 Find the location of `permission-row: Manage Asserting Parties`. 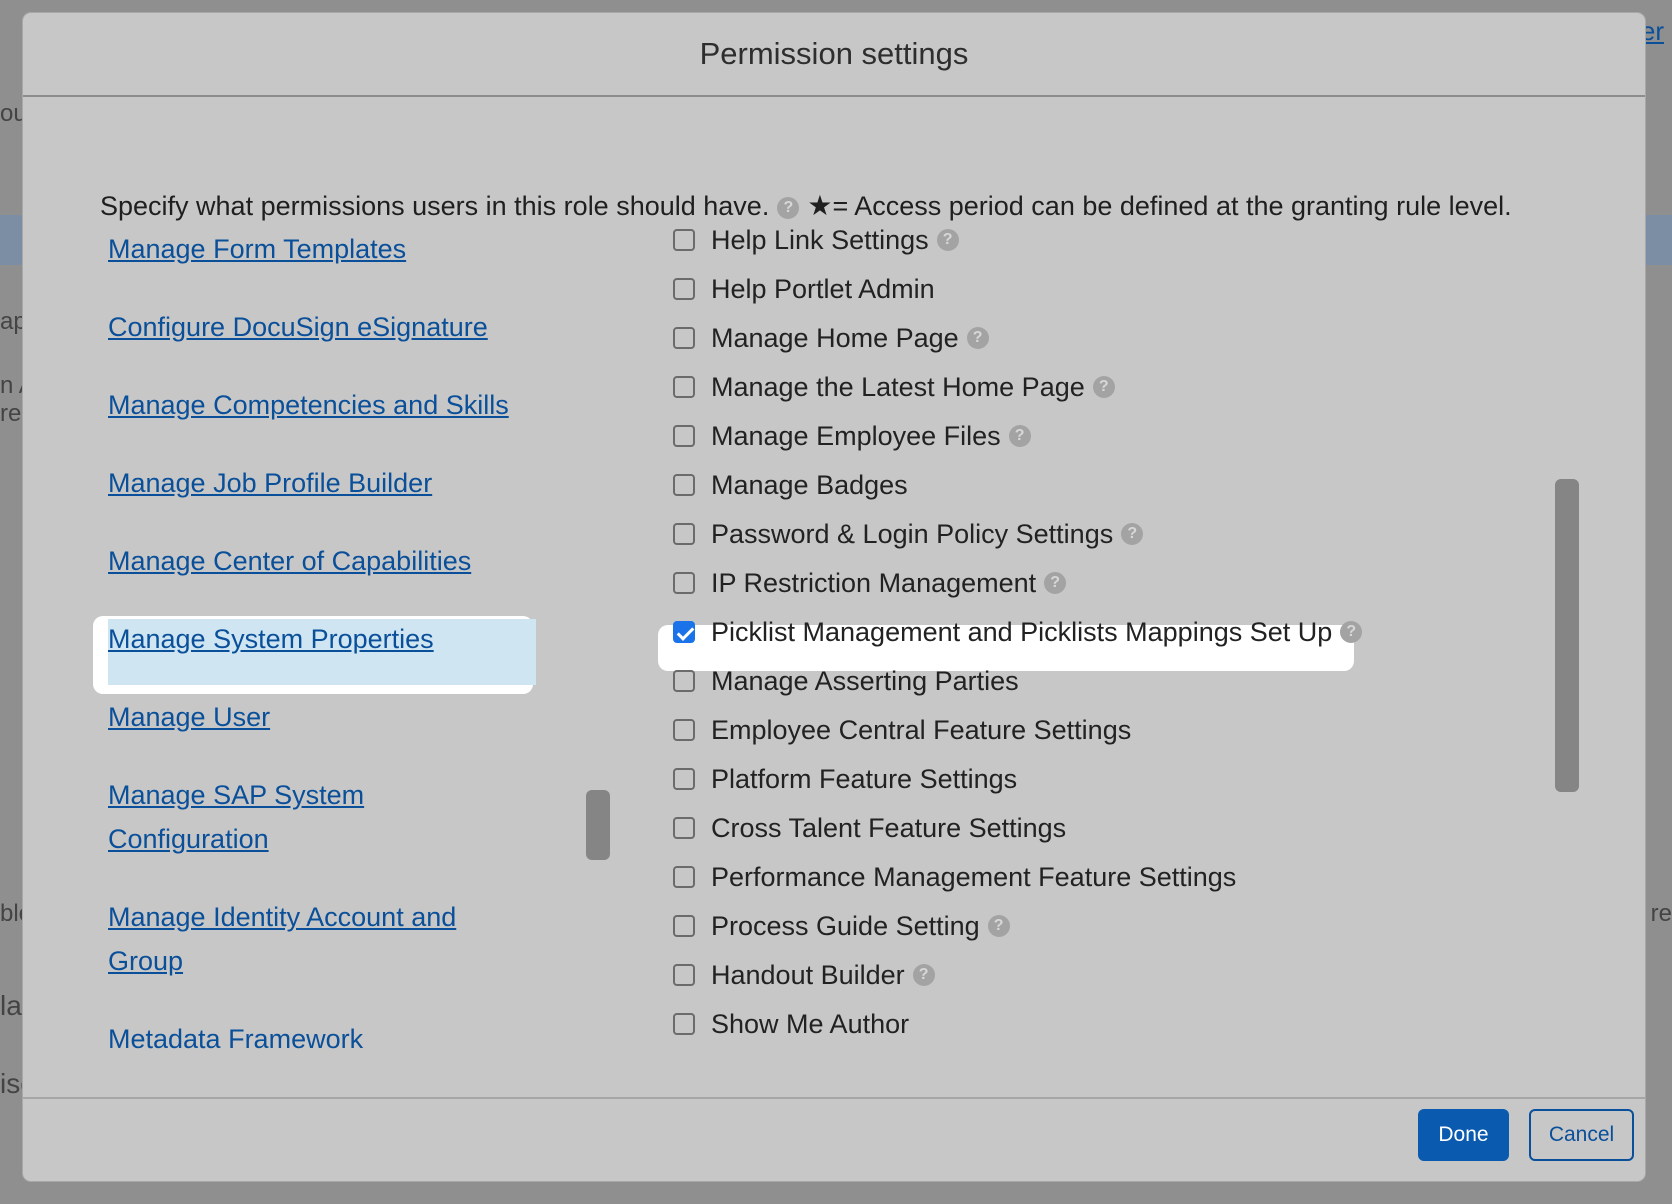

permission-row: Manage Asserting Parties is located at coordinates (846, 681).